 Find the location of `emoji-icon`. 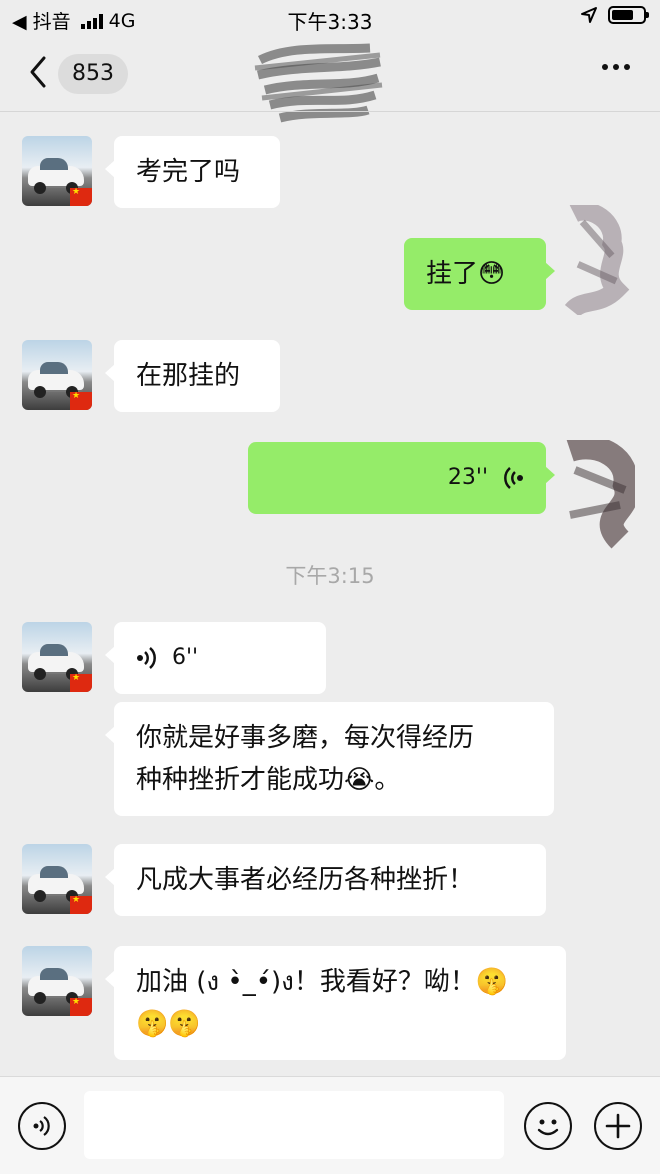

emoji-icon is located at coordinates (548, 1127).